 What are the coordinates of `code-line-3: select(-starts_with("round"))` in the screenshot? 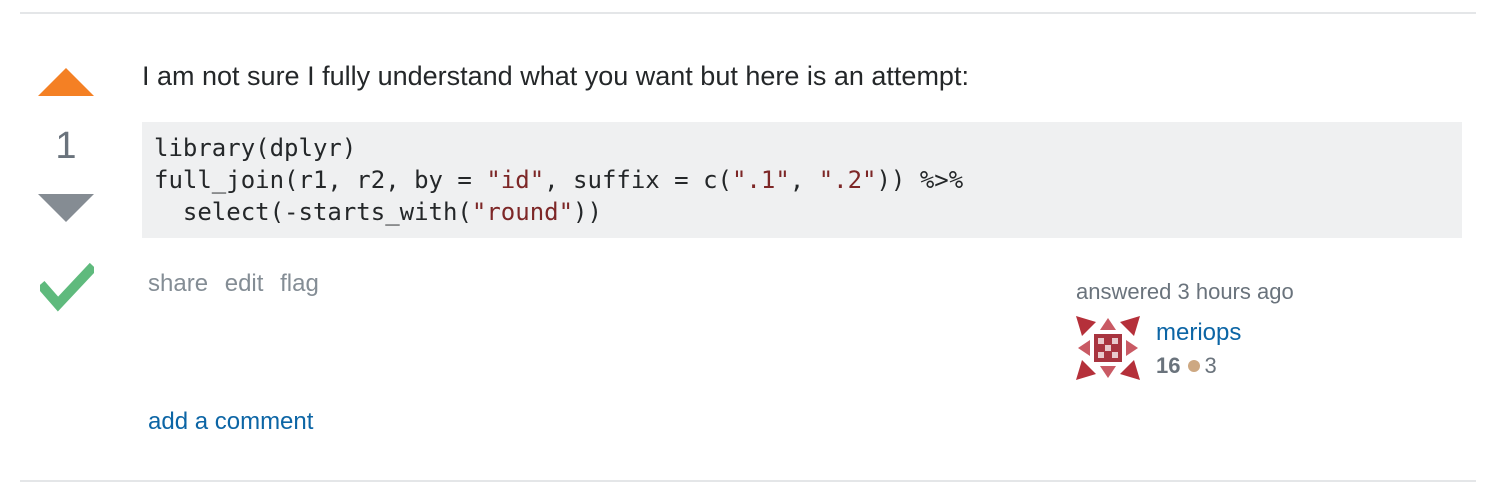 It's located at (378, 212).